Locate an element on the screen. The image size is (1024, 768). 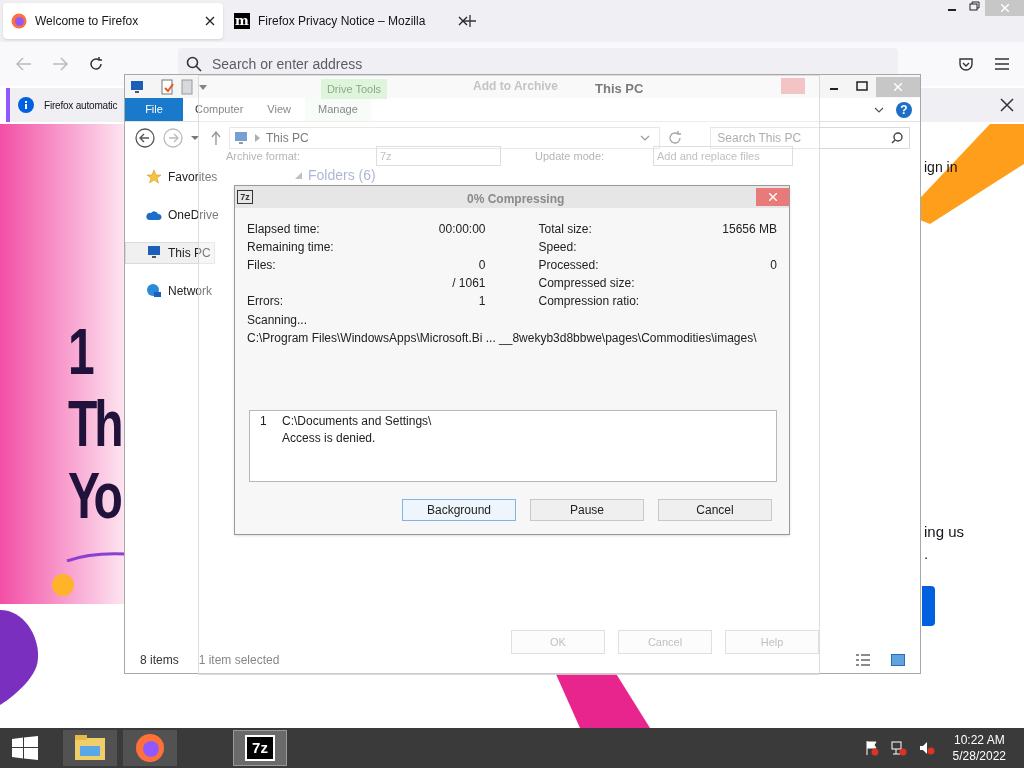
stat-label: Processed: is located at coordinates (568, 265).